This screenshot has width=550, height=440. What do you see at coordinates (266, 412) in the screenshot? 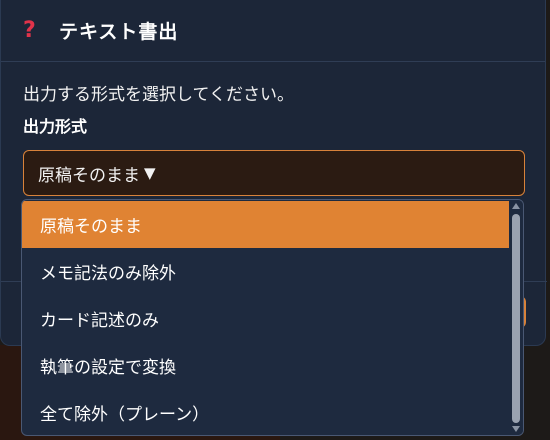
I see `option-exclude-all: 全て除外（プレーン）` at bounding box center [266, 412].